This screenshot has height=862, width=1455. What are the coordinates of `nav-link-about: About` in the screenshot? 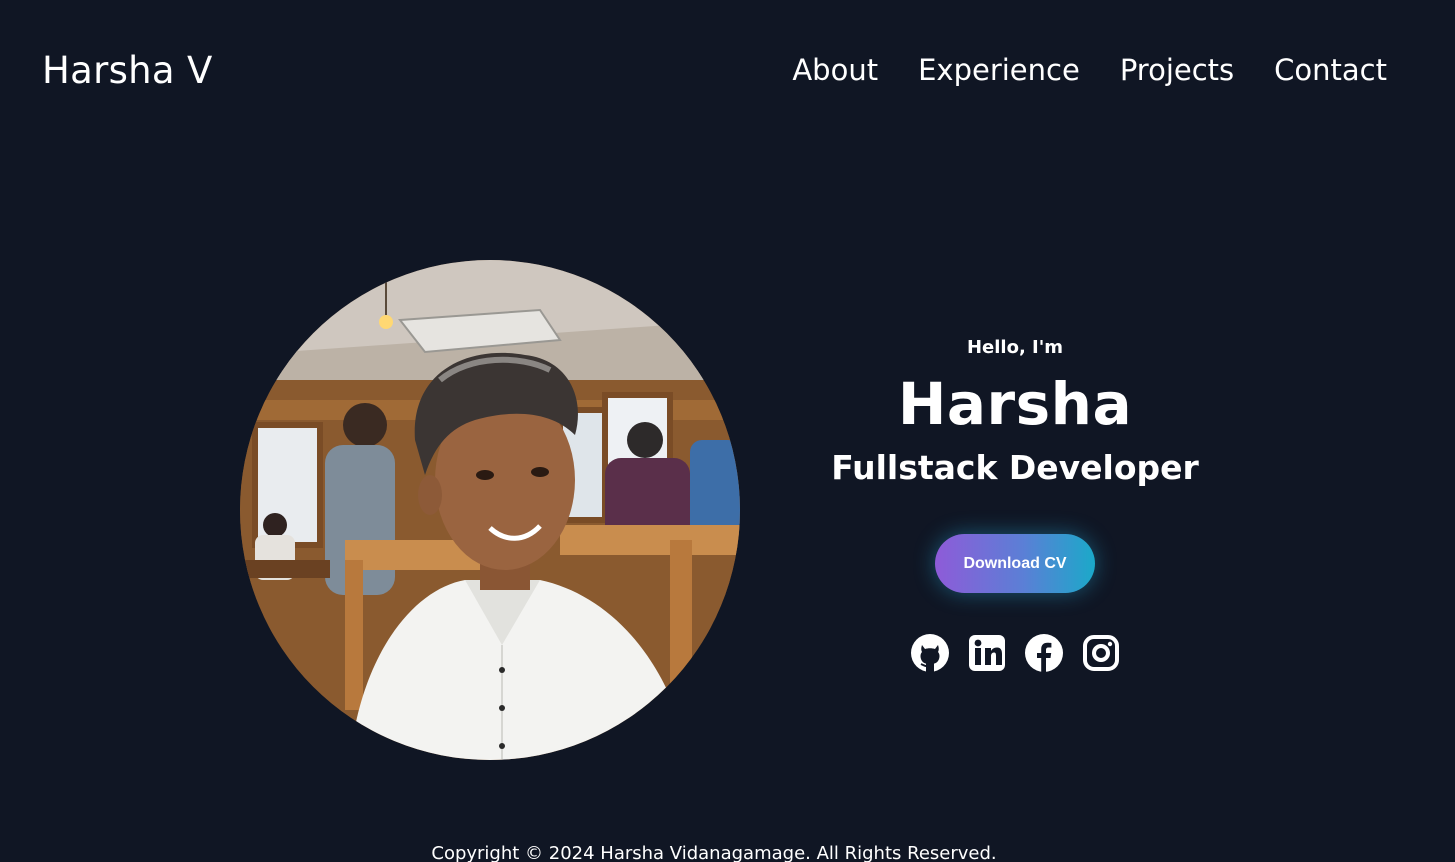 It's located at (835, 70).